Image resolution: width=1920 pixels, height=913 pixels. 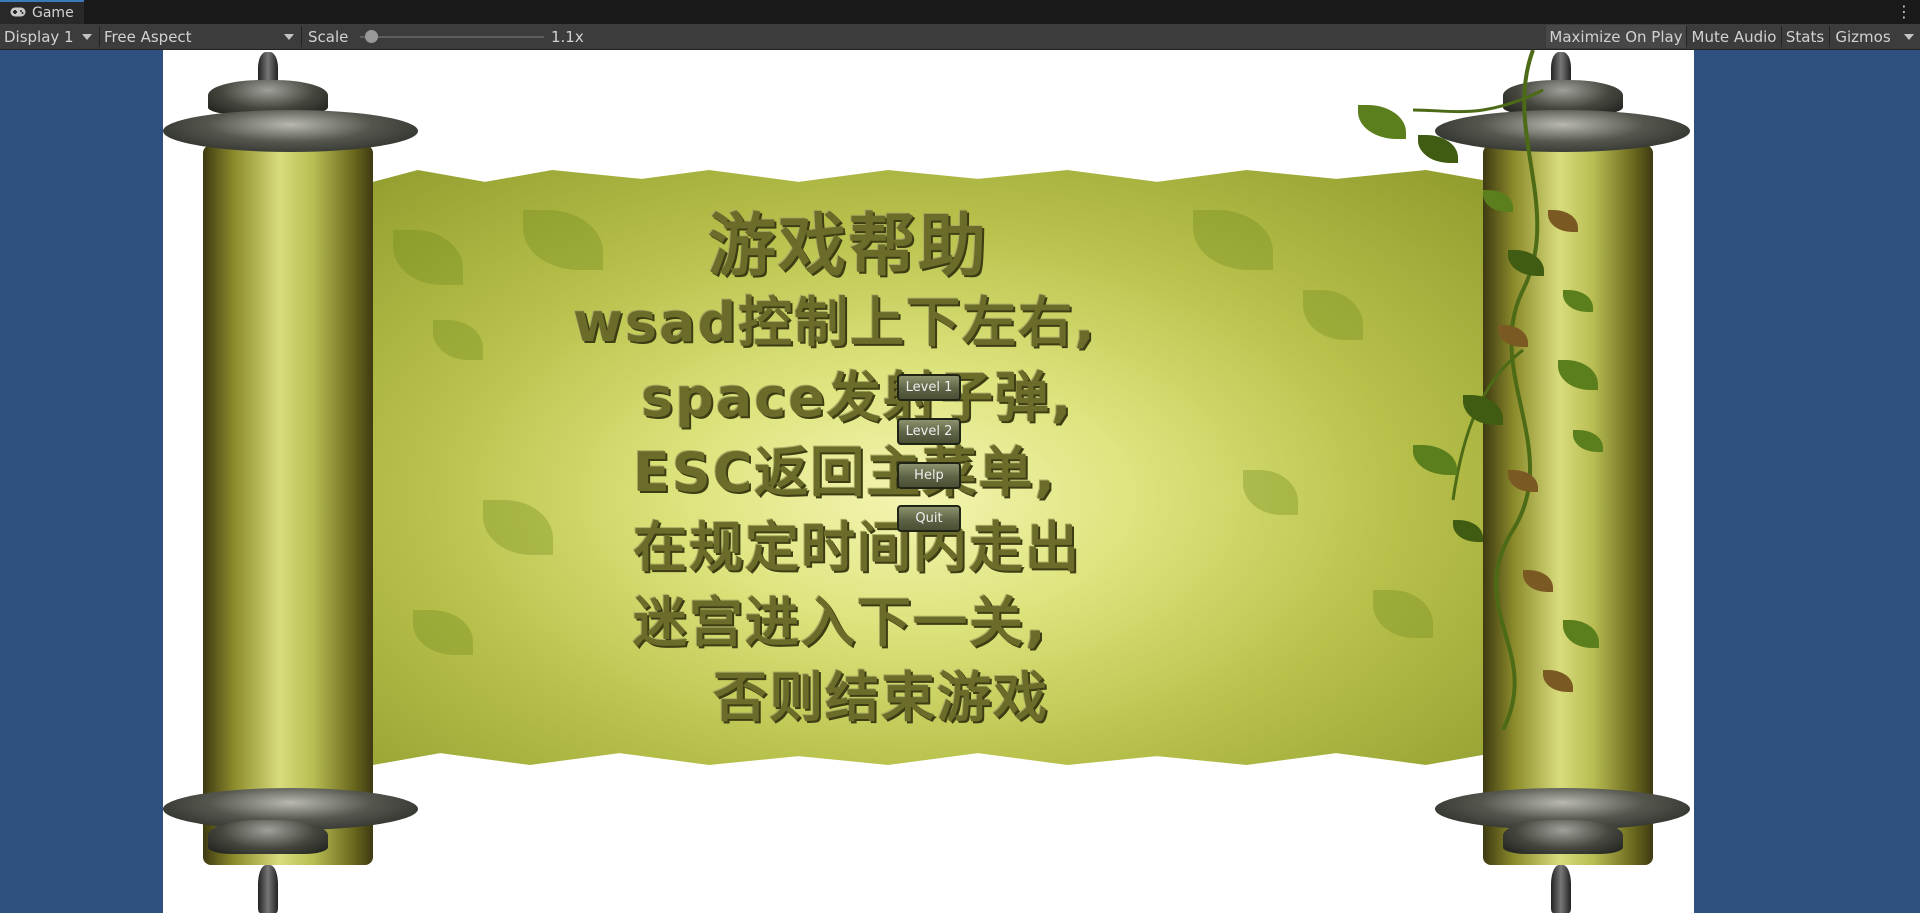 What do you see at coordinates (857, 547) in the screenshot?
I see `help-line: 在规定时间内走出` at bounding box center [857, 547].